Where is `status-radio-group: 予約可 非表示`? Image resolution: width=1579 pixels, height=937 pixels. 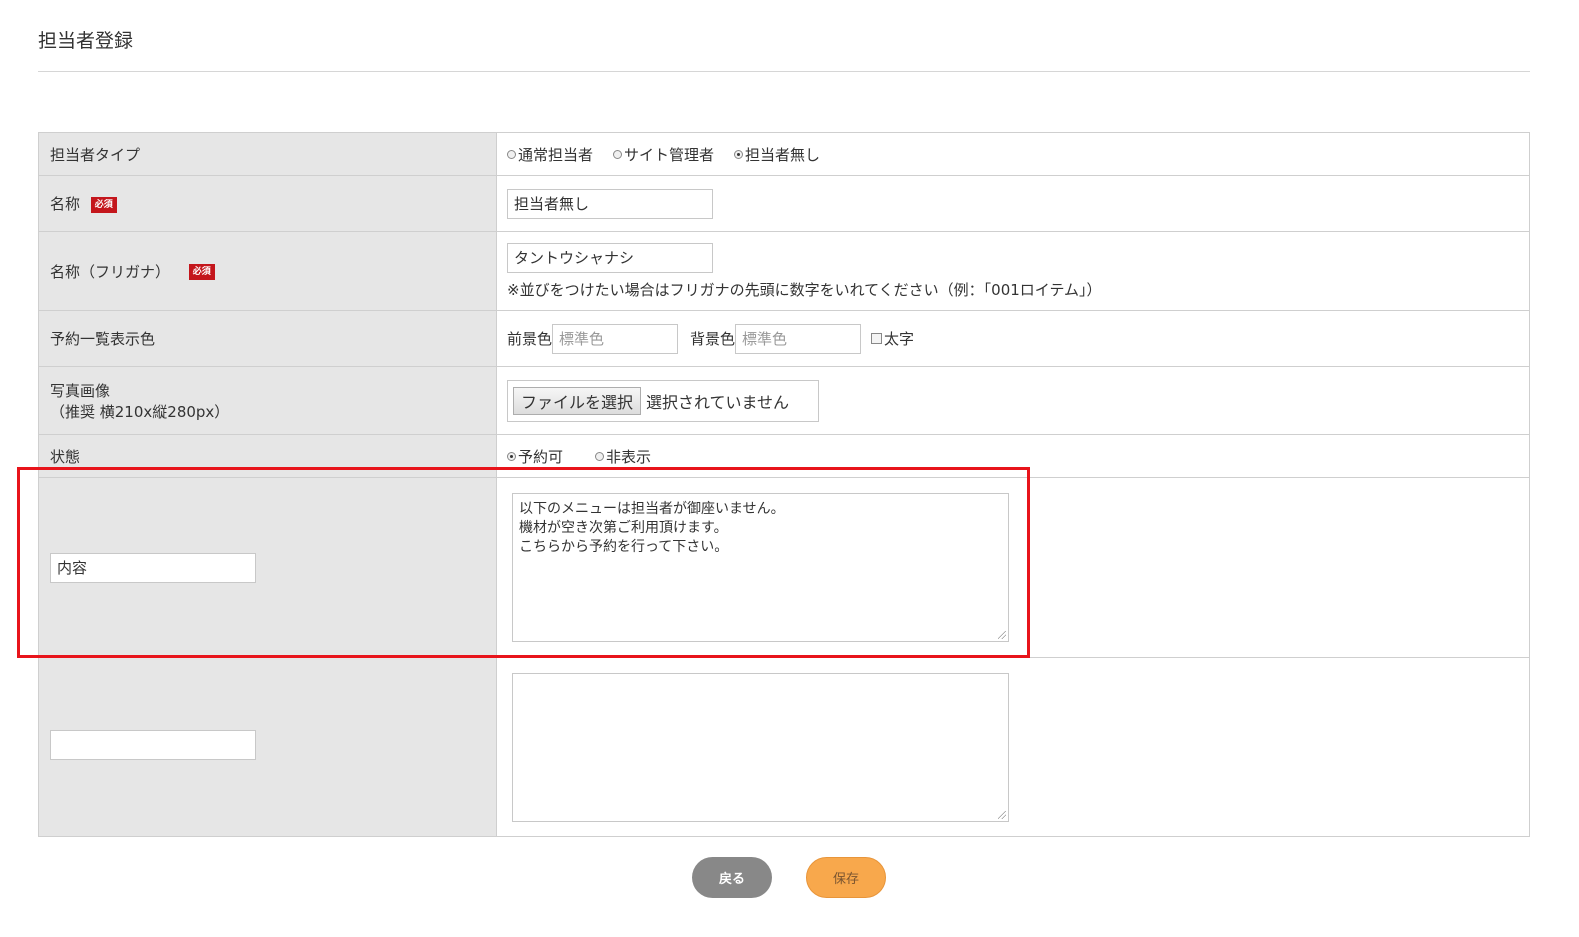
status-radio-group: 予約可 非表示 is located at coordinates (1018, 456).